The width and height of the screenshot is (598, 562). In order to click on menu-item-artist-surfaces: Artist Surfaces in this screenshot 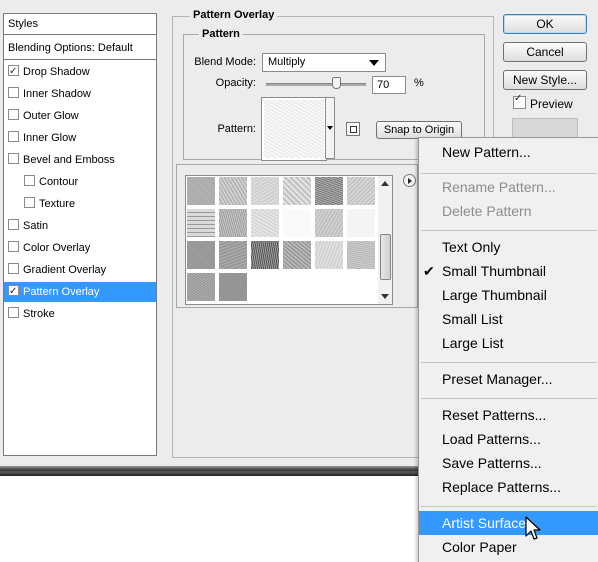, I will do `click(508, 523)`.